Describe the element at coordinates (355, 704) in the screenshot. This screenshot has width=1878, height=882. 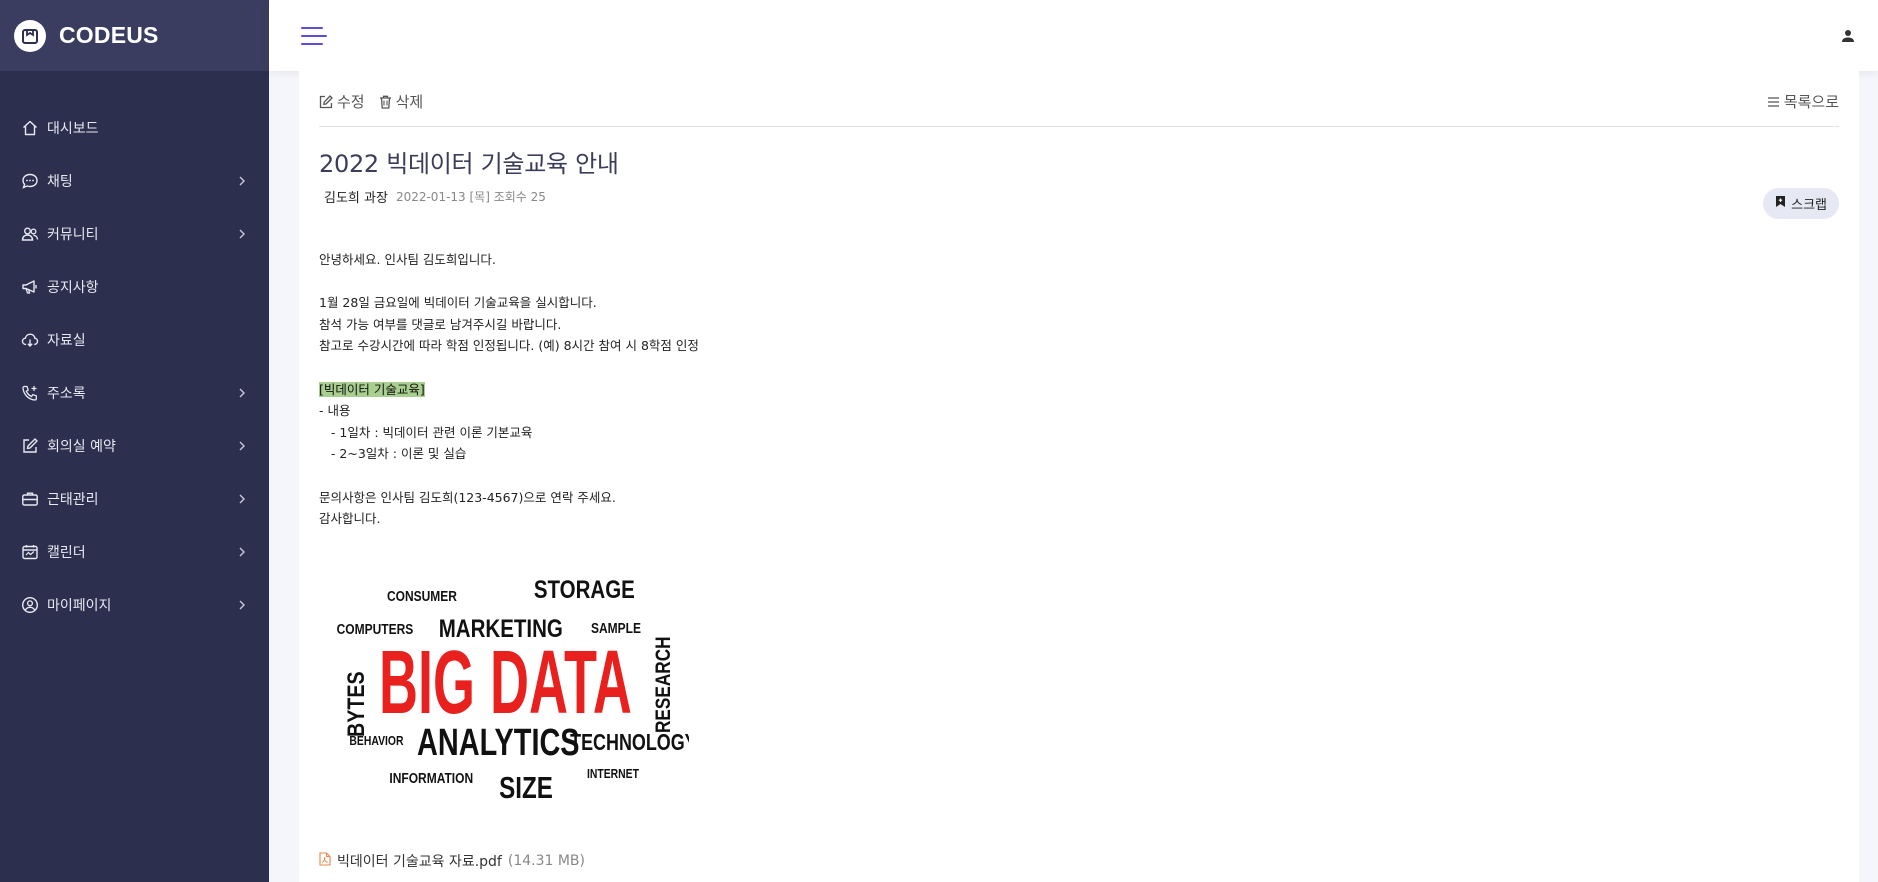
I see `wordcloud-word: BYTES` at that location.